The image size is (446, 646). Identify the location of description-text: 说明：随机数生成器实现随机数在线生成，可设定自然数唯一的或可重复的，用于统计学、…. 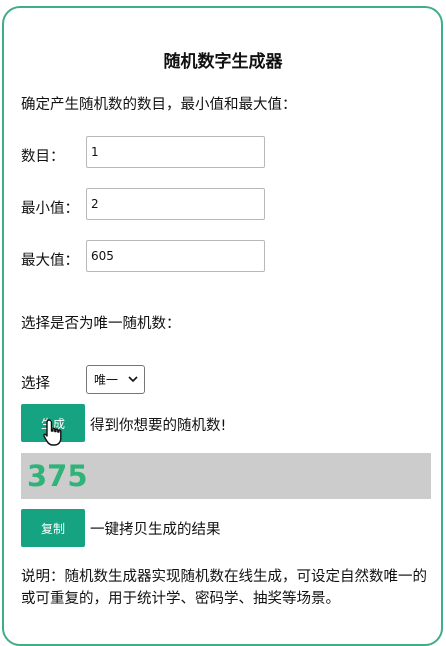
(224, 588).